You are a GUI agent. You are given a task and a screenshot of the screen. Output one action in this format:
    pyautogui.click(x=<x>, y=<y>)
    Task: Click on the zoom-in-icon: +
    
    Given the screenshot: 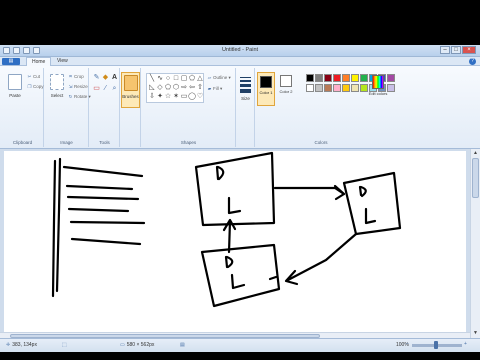 What is the action you would take?
    pyautogui.click(x=465, y=344)
    